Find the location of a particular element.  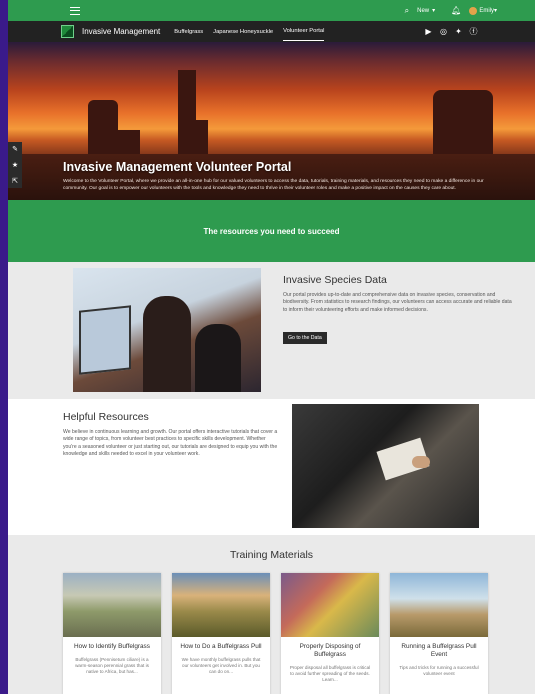

side-toolbar: ✎ ★ ⇱ is located at coordinates (15, 165).